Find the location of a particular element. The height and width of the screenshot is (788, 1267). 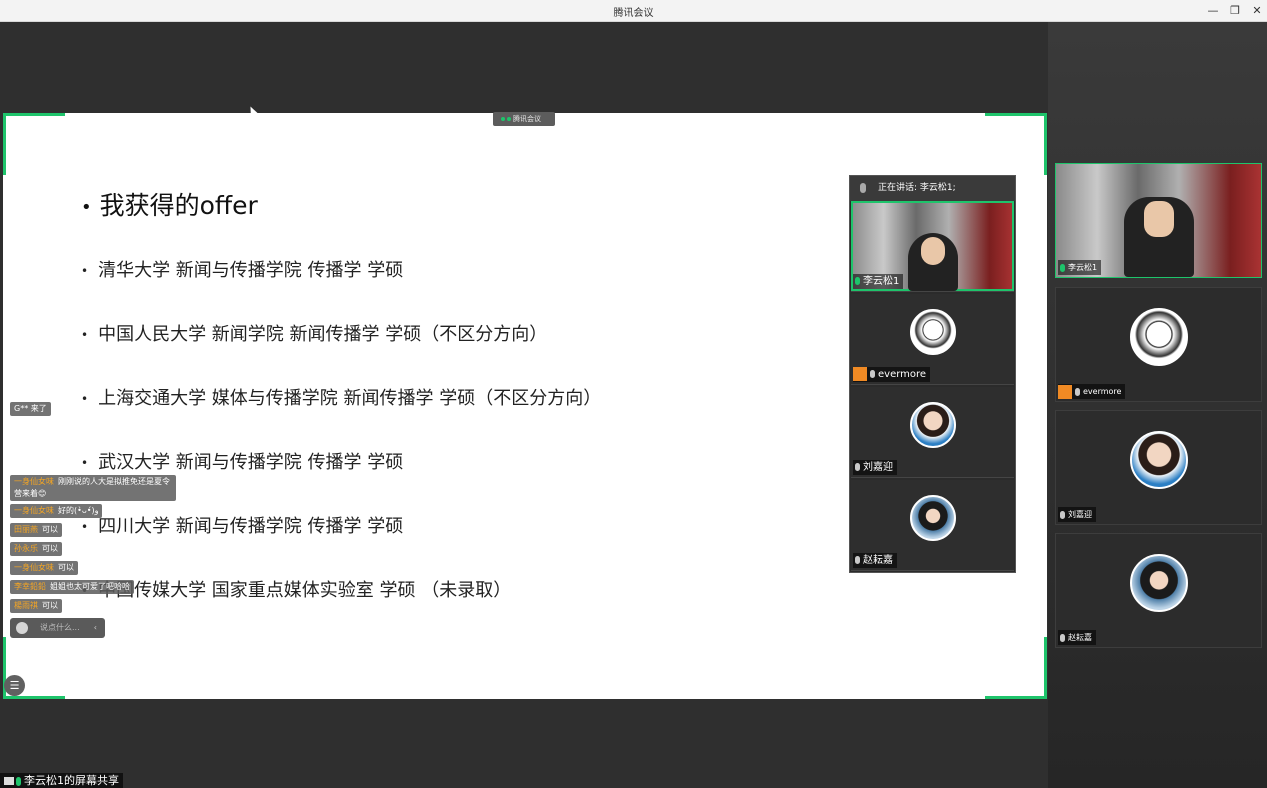

screen-share-label: 李云松1的屏幕共享 is located at coordinates (61, 780).